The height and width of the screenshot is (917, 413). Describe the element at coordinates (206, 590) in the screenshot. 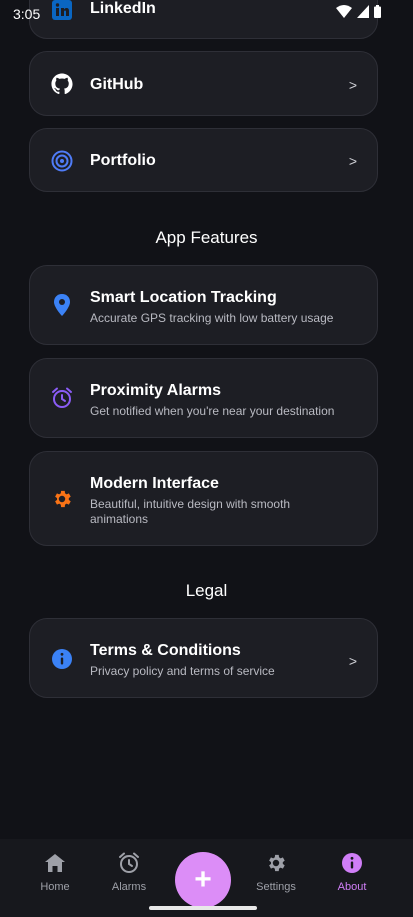

I see `section-title-legal: Legal` at that location.